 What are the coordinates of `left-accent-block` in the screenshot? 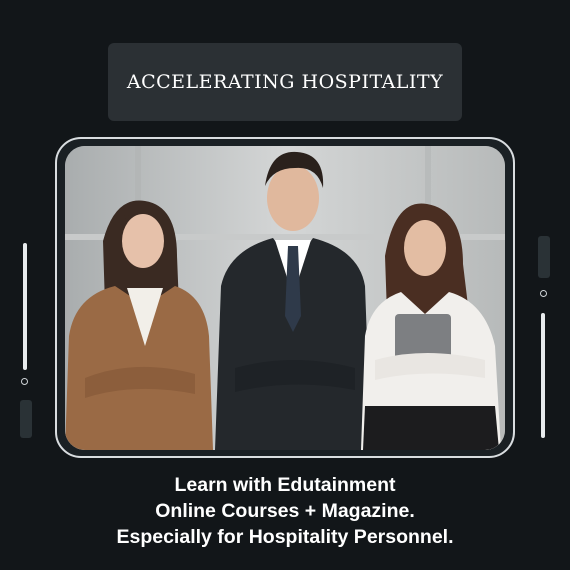 It's located at (26, 419).